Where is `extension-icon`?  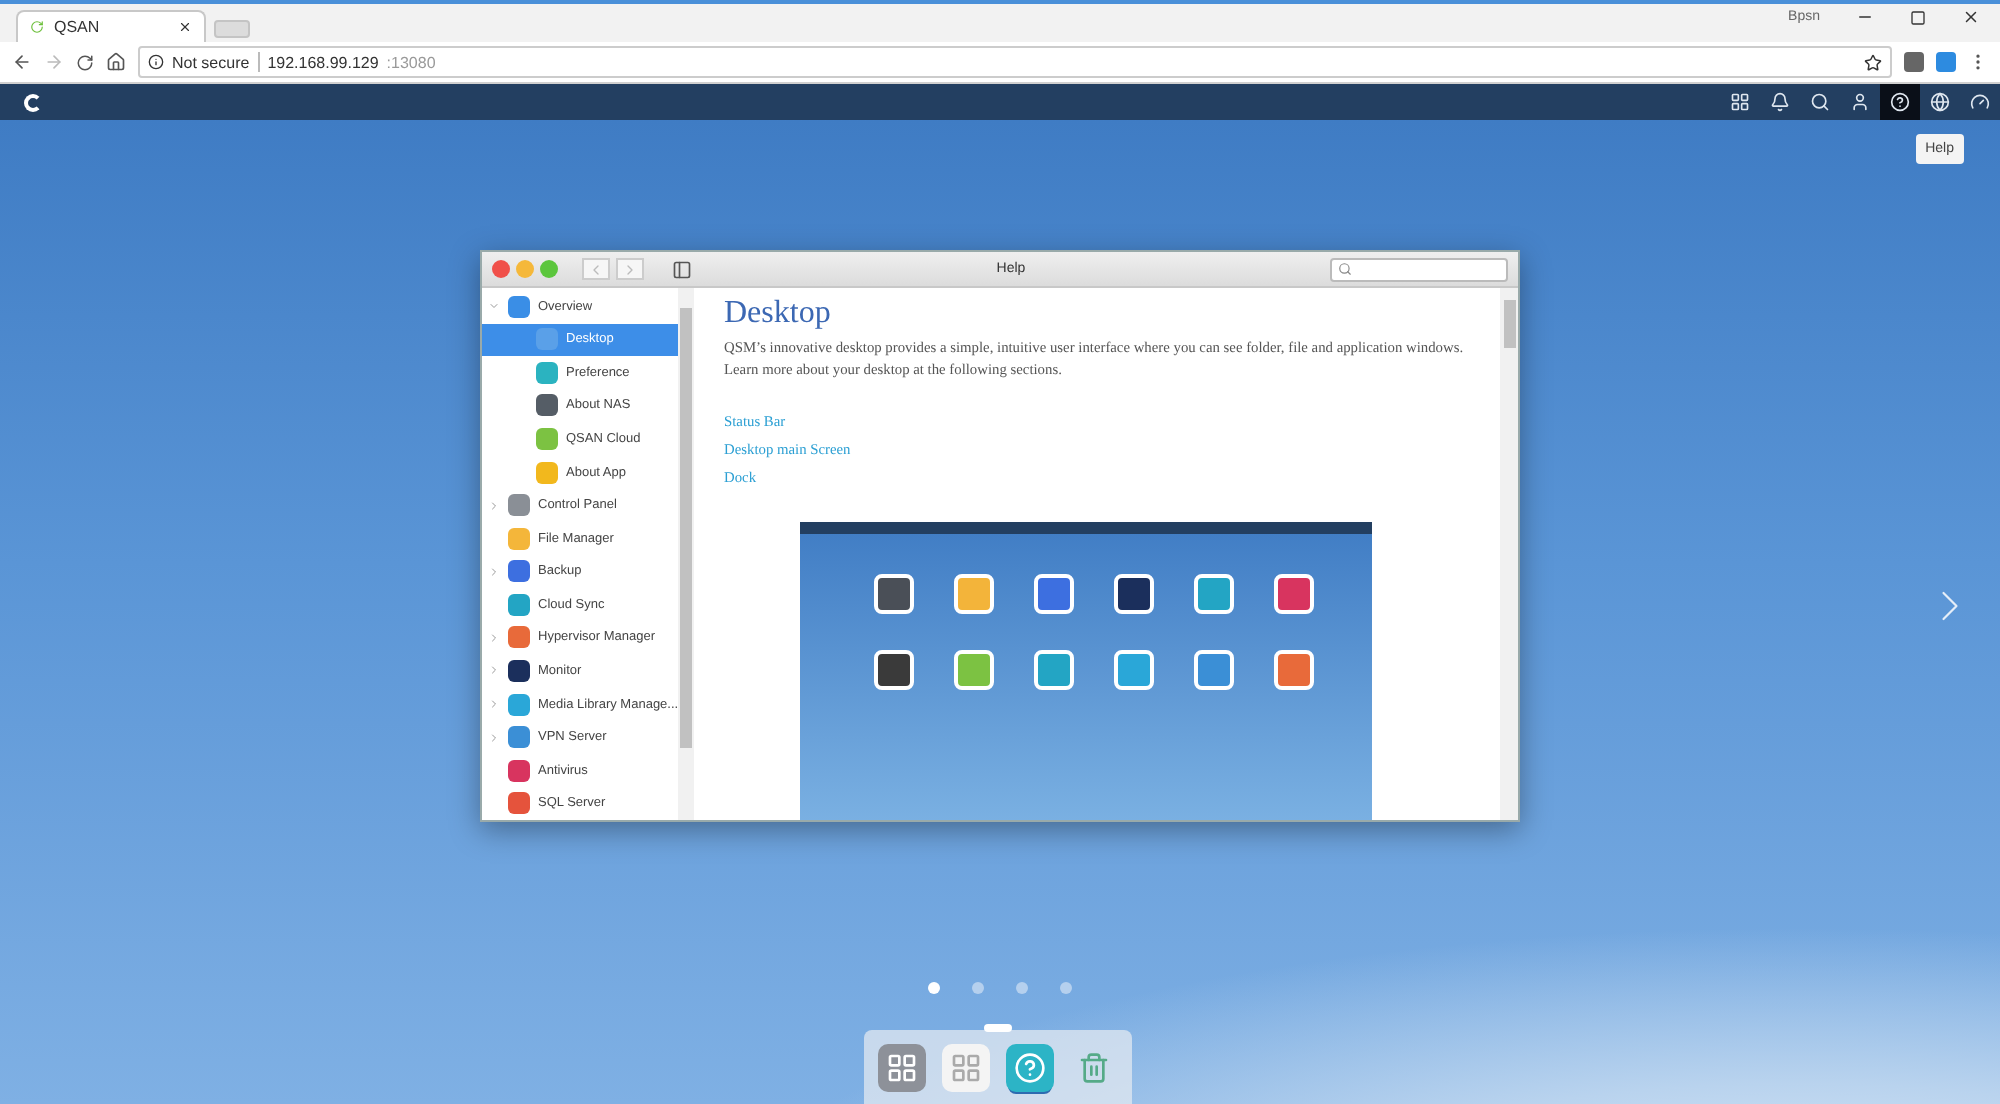 extension-icon is located at coordinates (1914, 62).